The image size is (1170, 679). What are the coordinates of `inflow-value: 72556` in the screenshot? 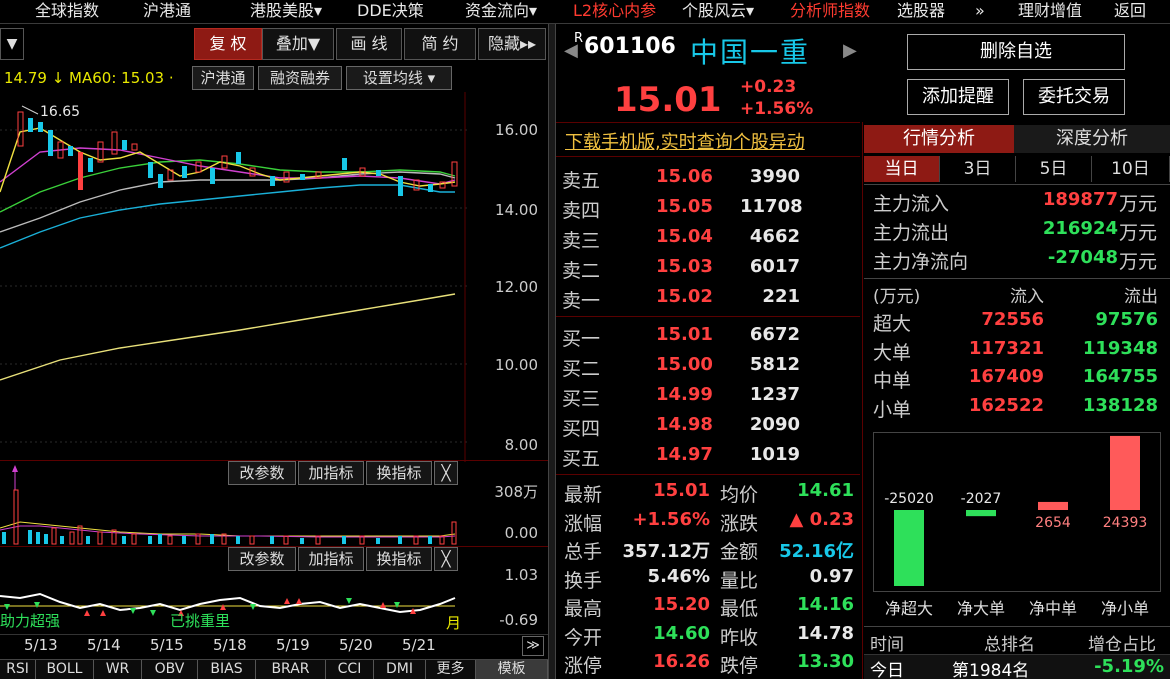 It's located at (1012, 319).